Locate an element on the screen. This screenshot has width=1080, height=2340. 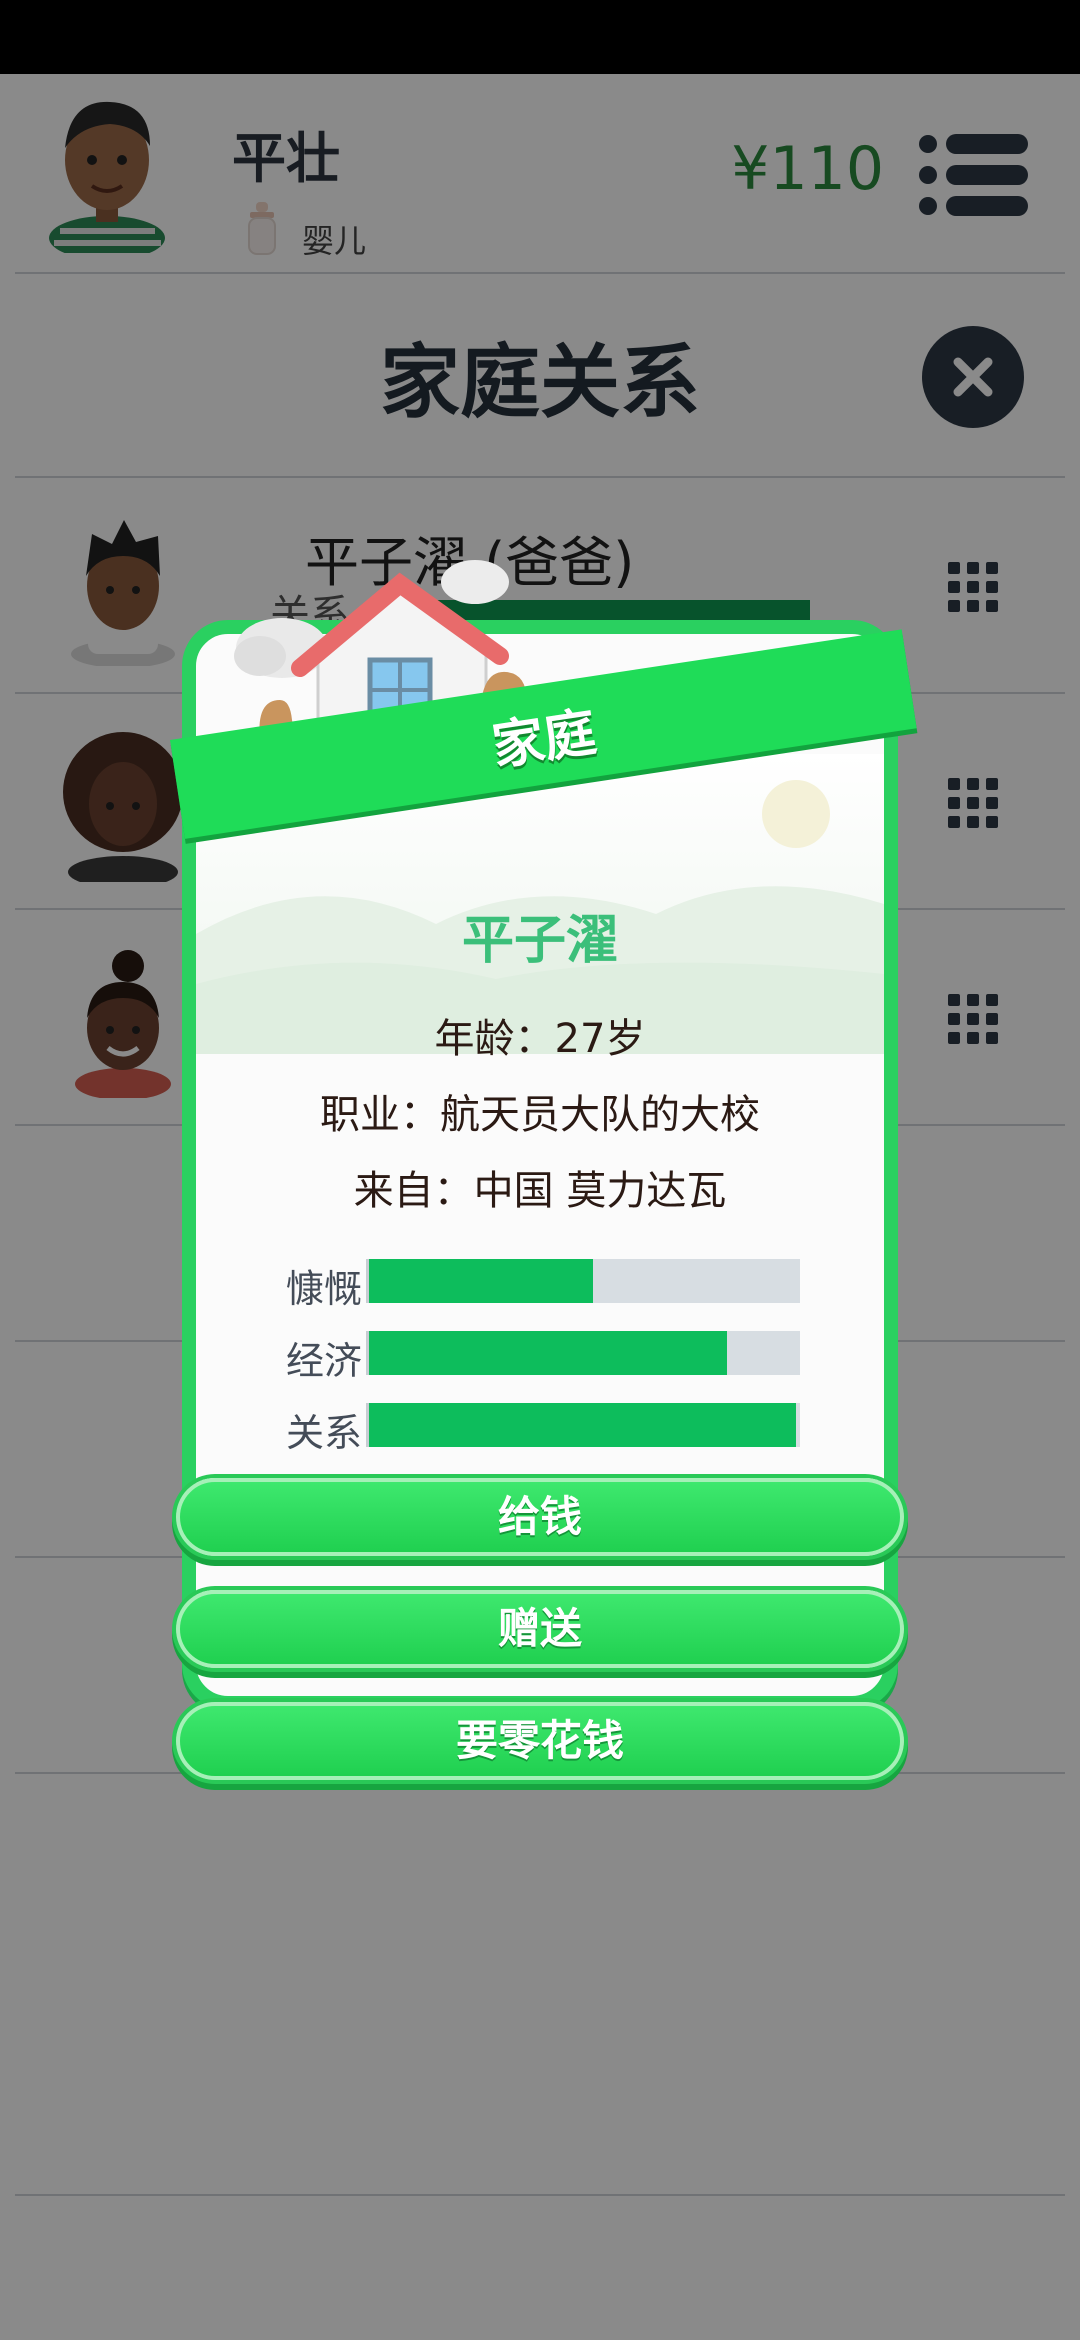
member-origin: 来自：中国 莫力达瓦 is located at coordinates (540, 1191).